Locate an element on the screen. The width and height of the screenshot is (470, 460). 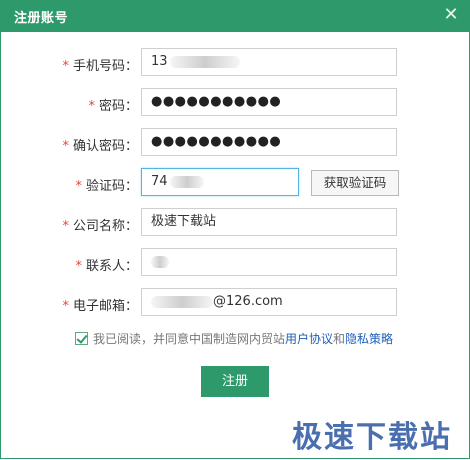
password-input: ●●●●●●●●●●● is located at coordinates (269, 102).